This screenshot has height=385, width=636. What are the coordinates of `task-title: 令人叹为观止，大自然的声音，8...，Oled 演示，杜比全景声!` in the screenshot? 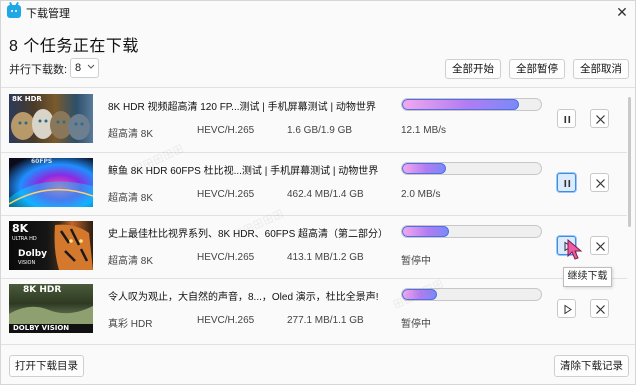 It's located at (243, 297).